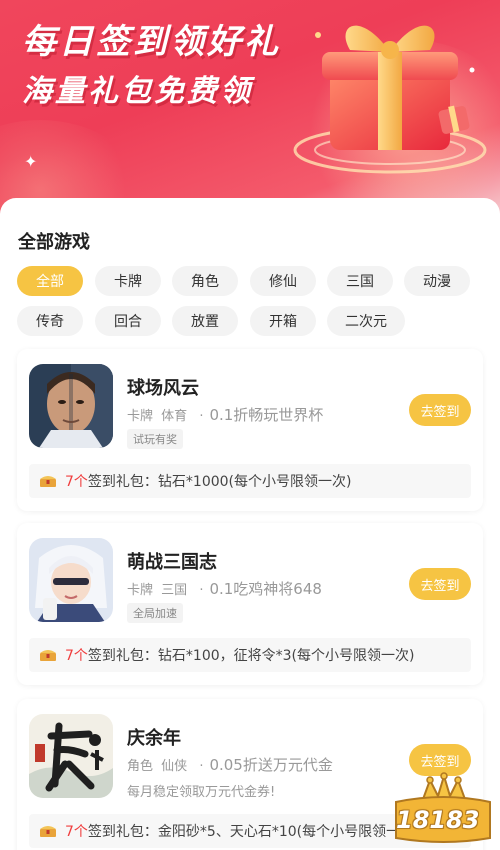 Image resolution: width=500 pixels, height=850 pixels. I want to click on category-chip-cultivation: 修仙, so click(283, 281).